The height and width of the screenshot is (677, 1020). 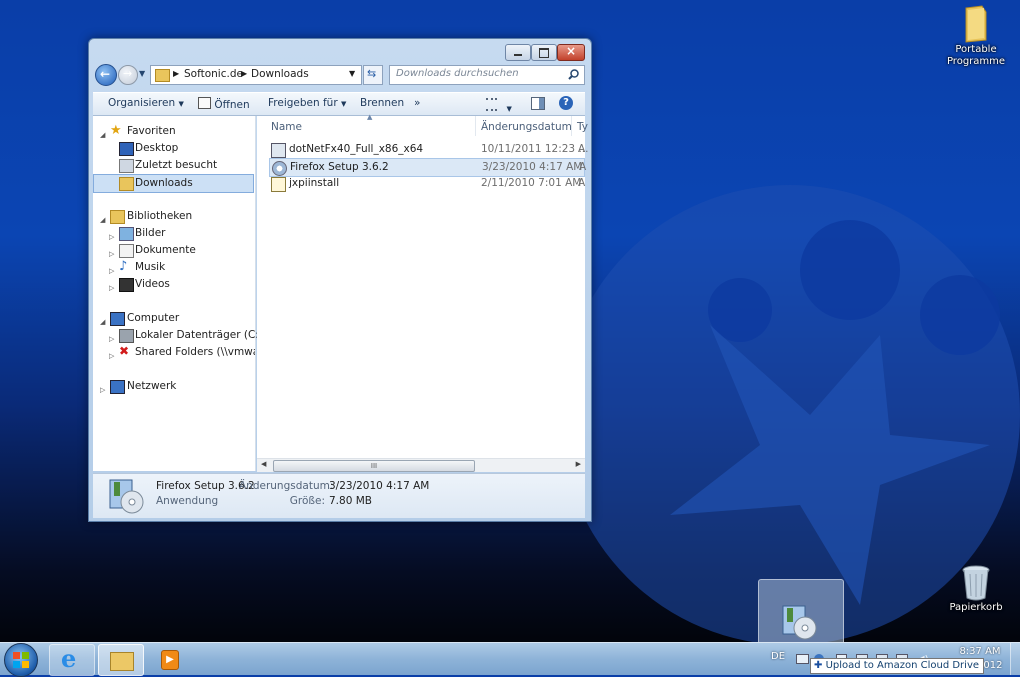 I want to click on nav-documents: ▷ Dokumente, so click(x=174, y=250).